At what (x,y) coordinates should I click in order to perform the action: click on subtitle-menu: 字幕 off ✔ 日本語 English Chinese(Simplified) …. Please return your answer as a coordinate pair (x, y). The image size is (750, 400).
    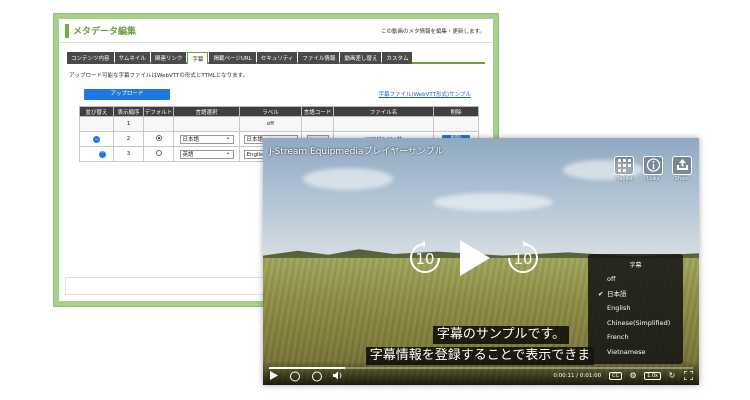
    Looking at the image, I should click on (635, 309).